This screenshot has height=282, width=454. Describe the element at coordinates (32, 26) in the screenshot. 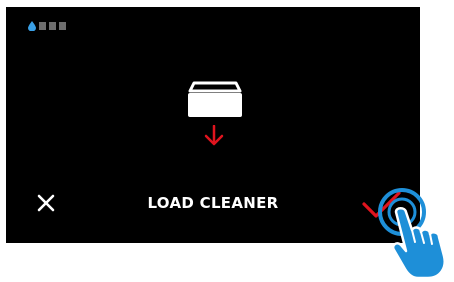

I see `water-drop-icon` at that location.